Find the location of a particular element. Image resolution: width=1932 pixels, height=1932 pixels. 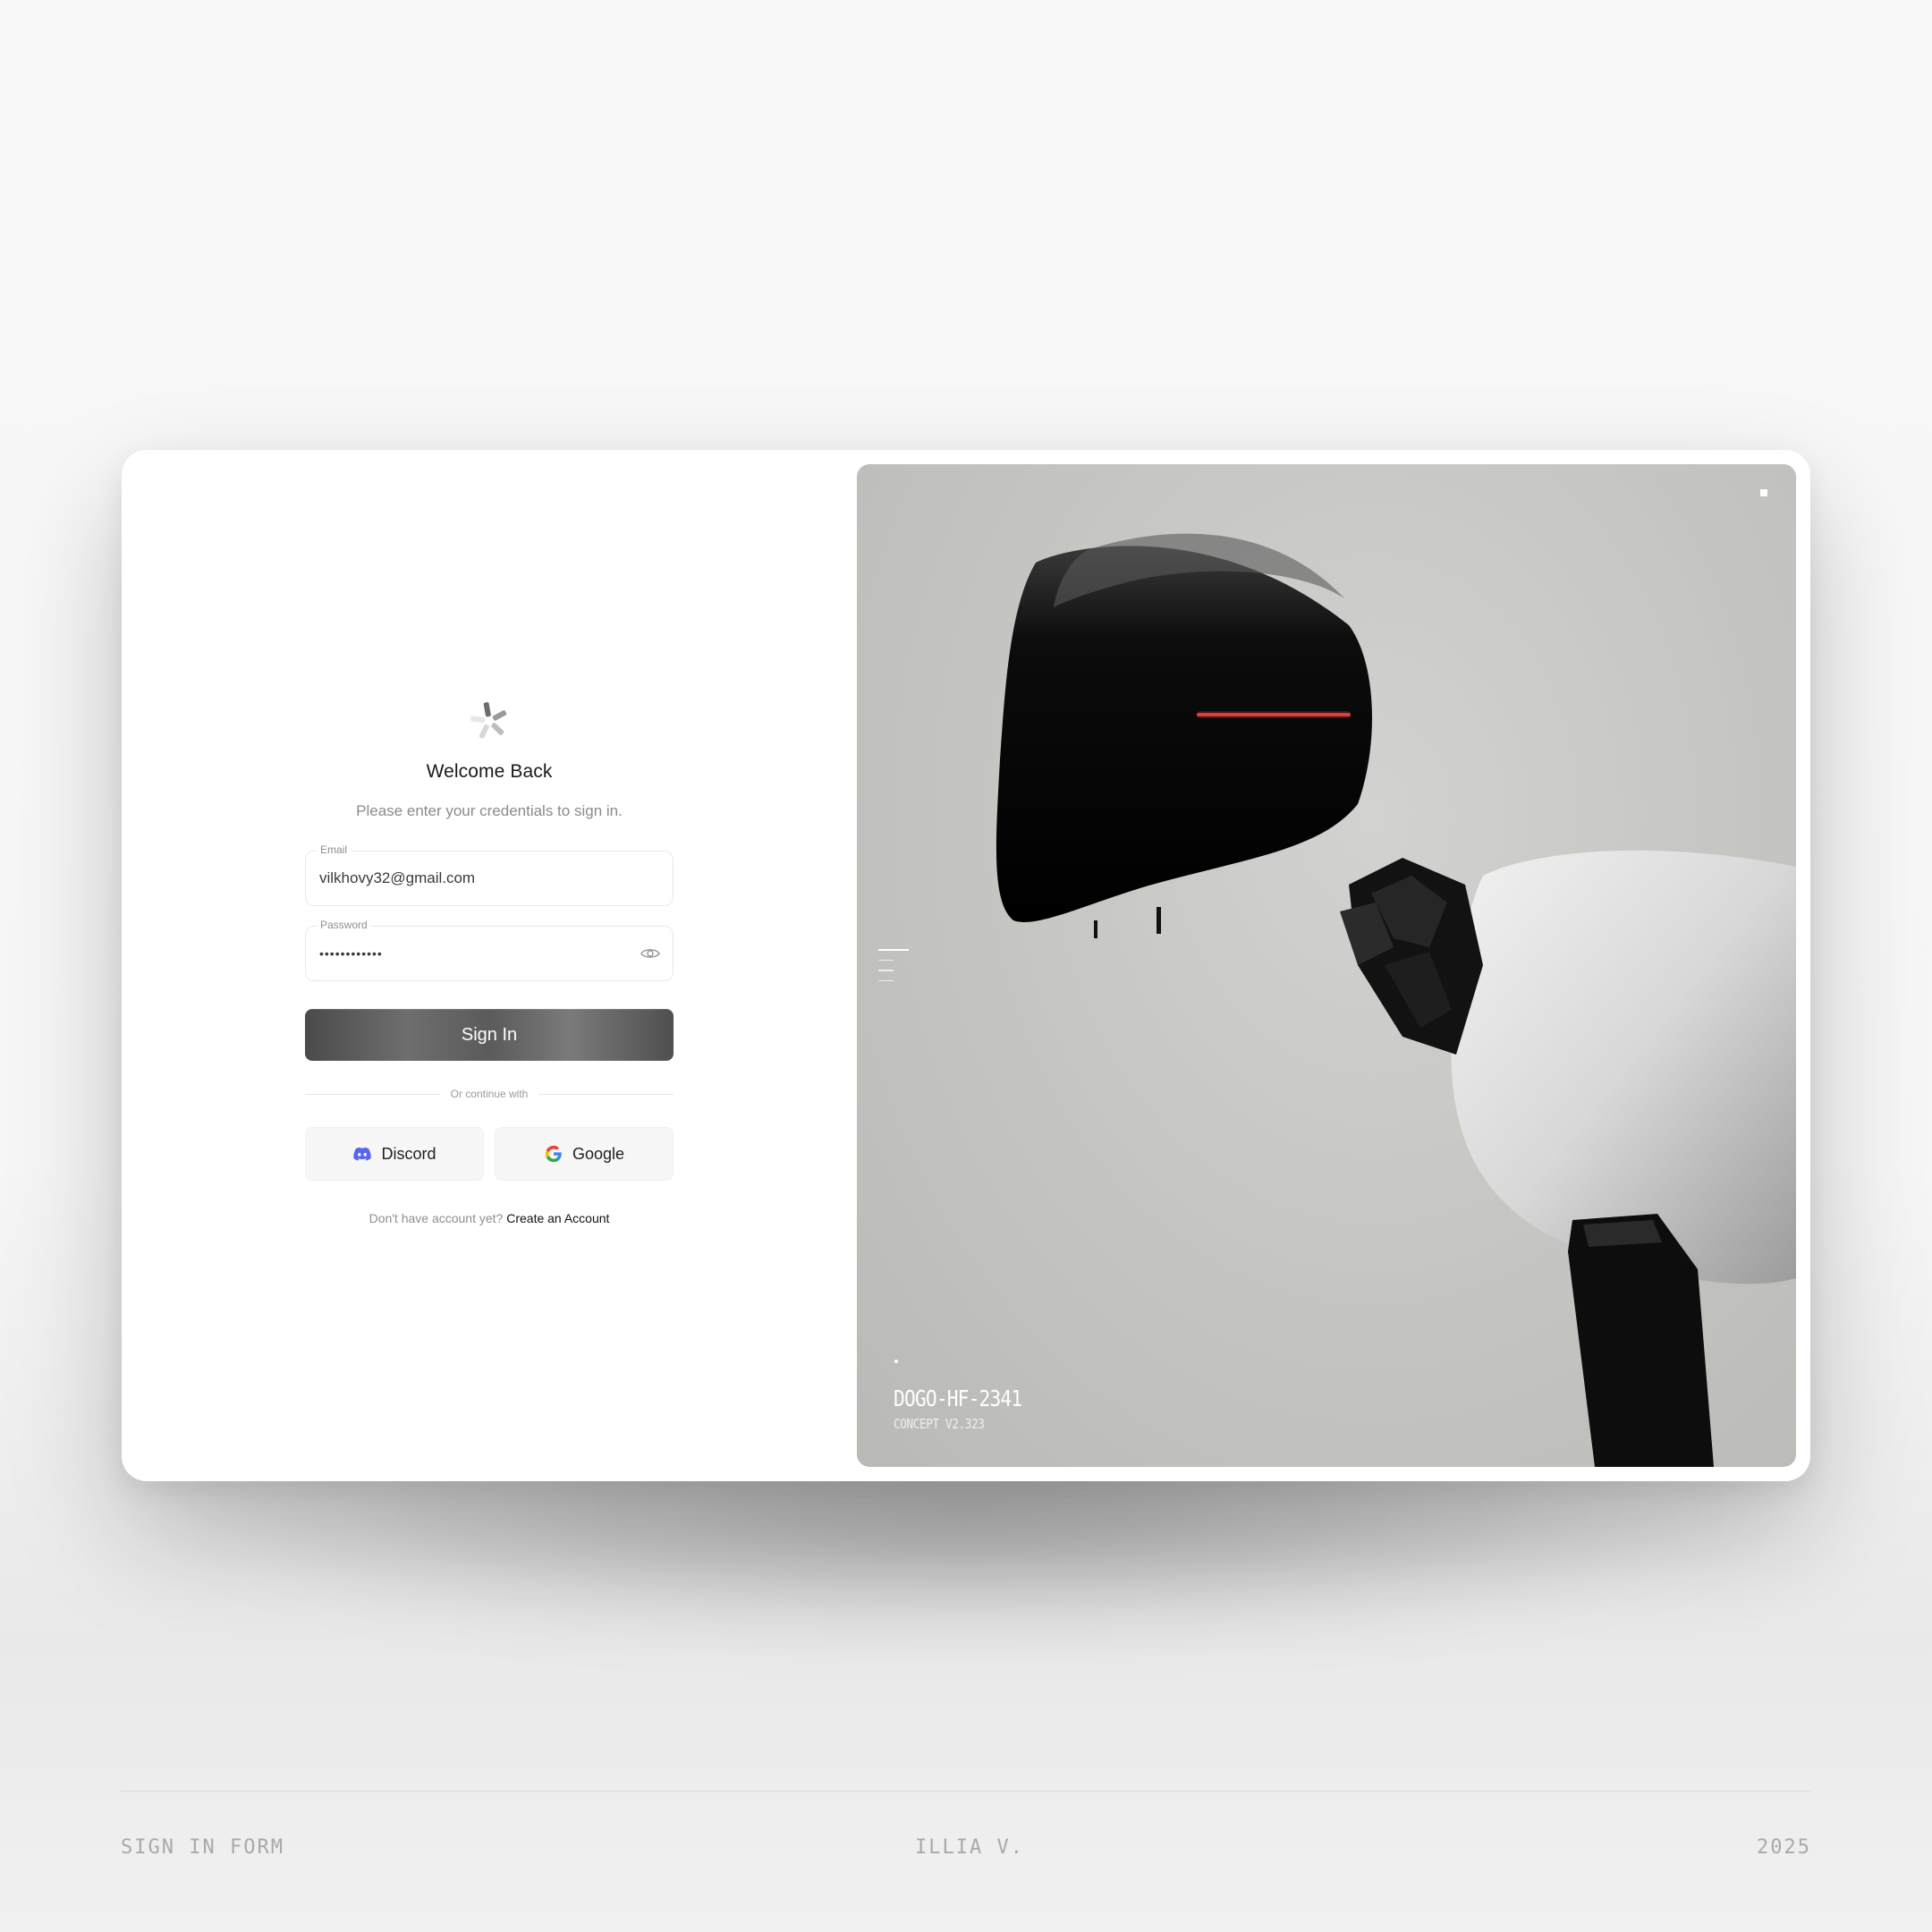

menu-lines-icon is located at coordinates (893, 969).